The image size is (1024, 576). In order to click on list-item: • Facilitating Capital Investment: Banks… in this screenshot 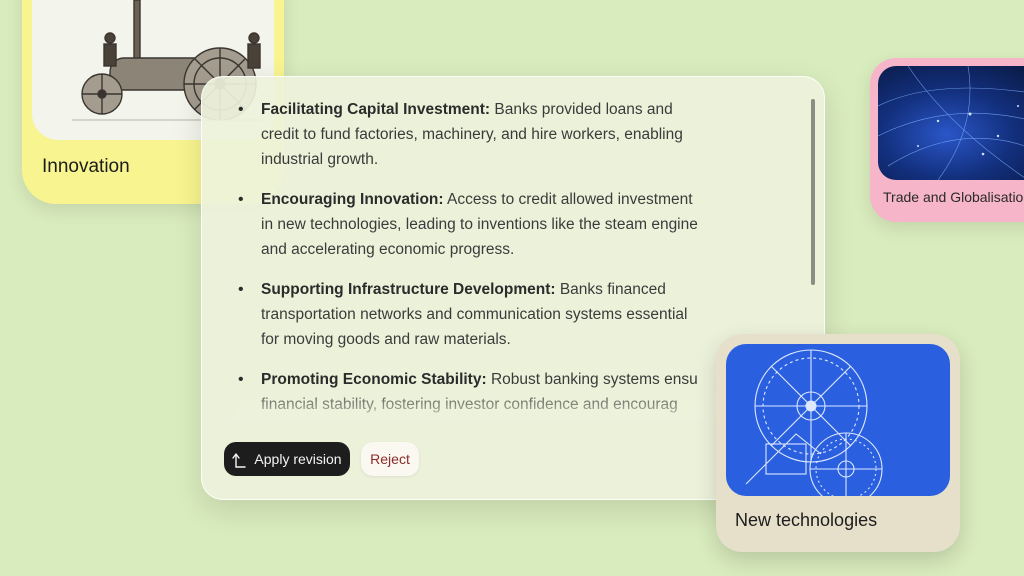, I will do `click(494, 134)`.